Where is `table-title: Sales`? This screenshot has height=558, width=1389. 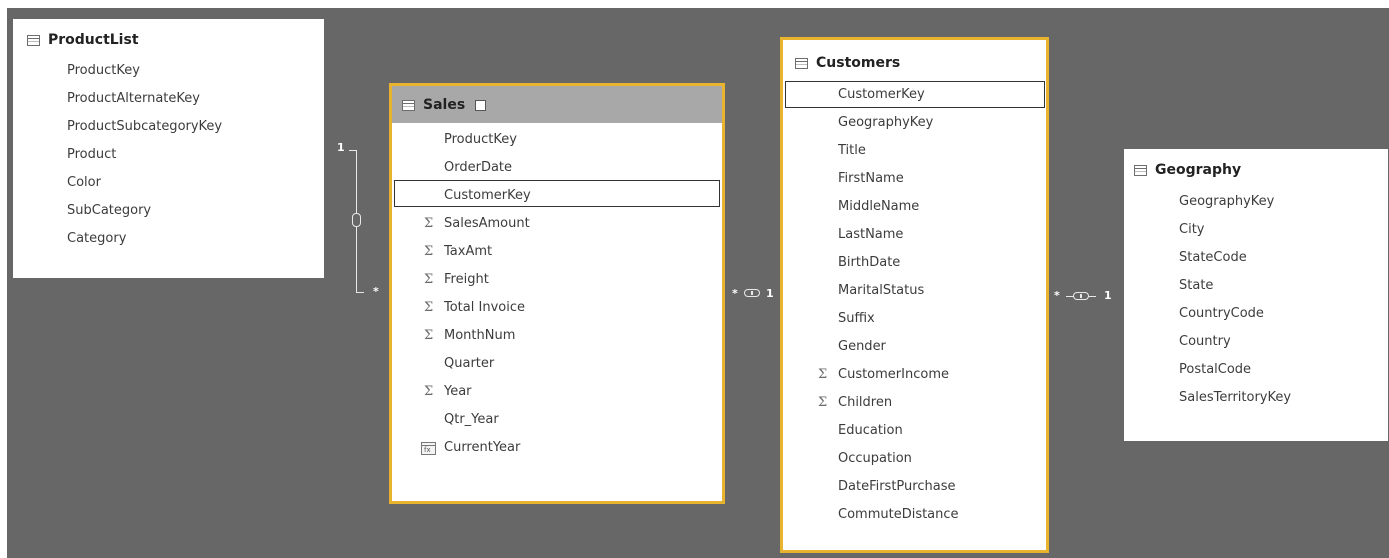 table-title: Sales is located at coordinates (444, 105).